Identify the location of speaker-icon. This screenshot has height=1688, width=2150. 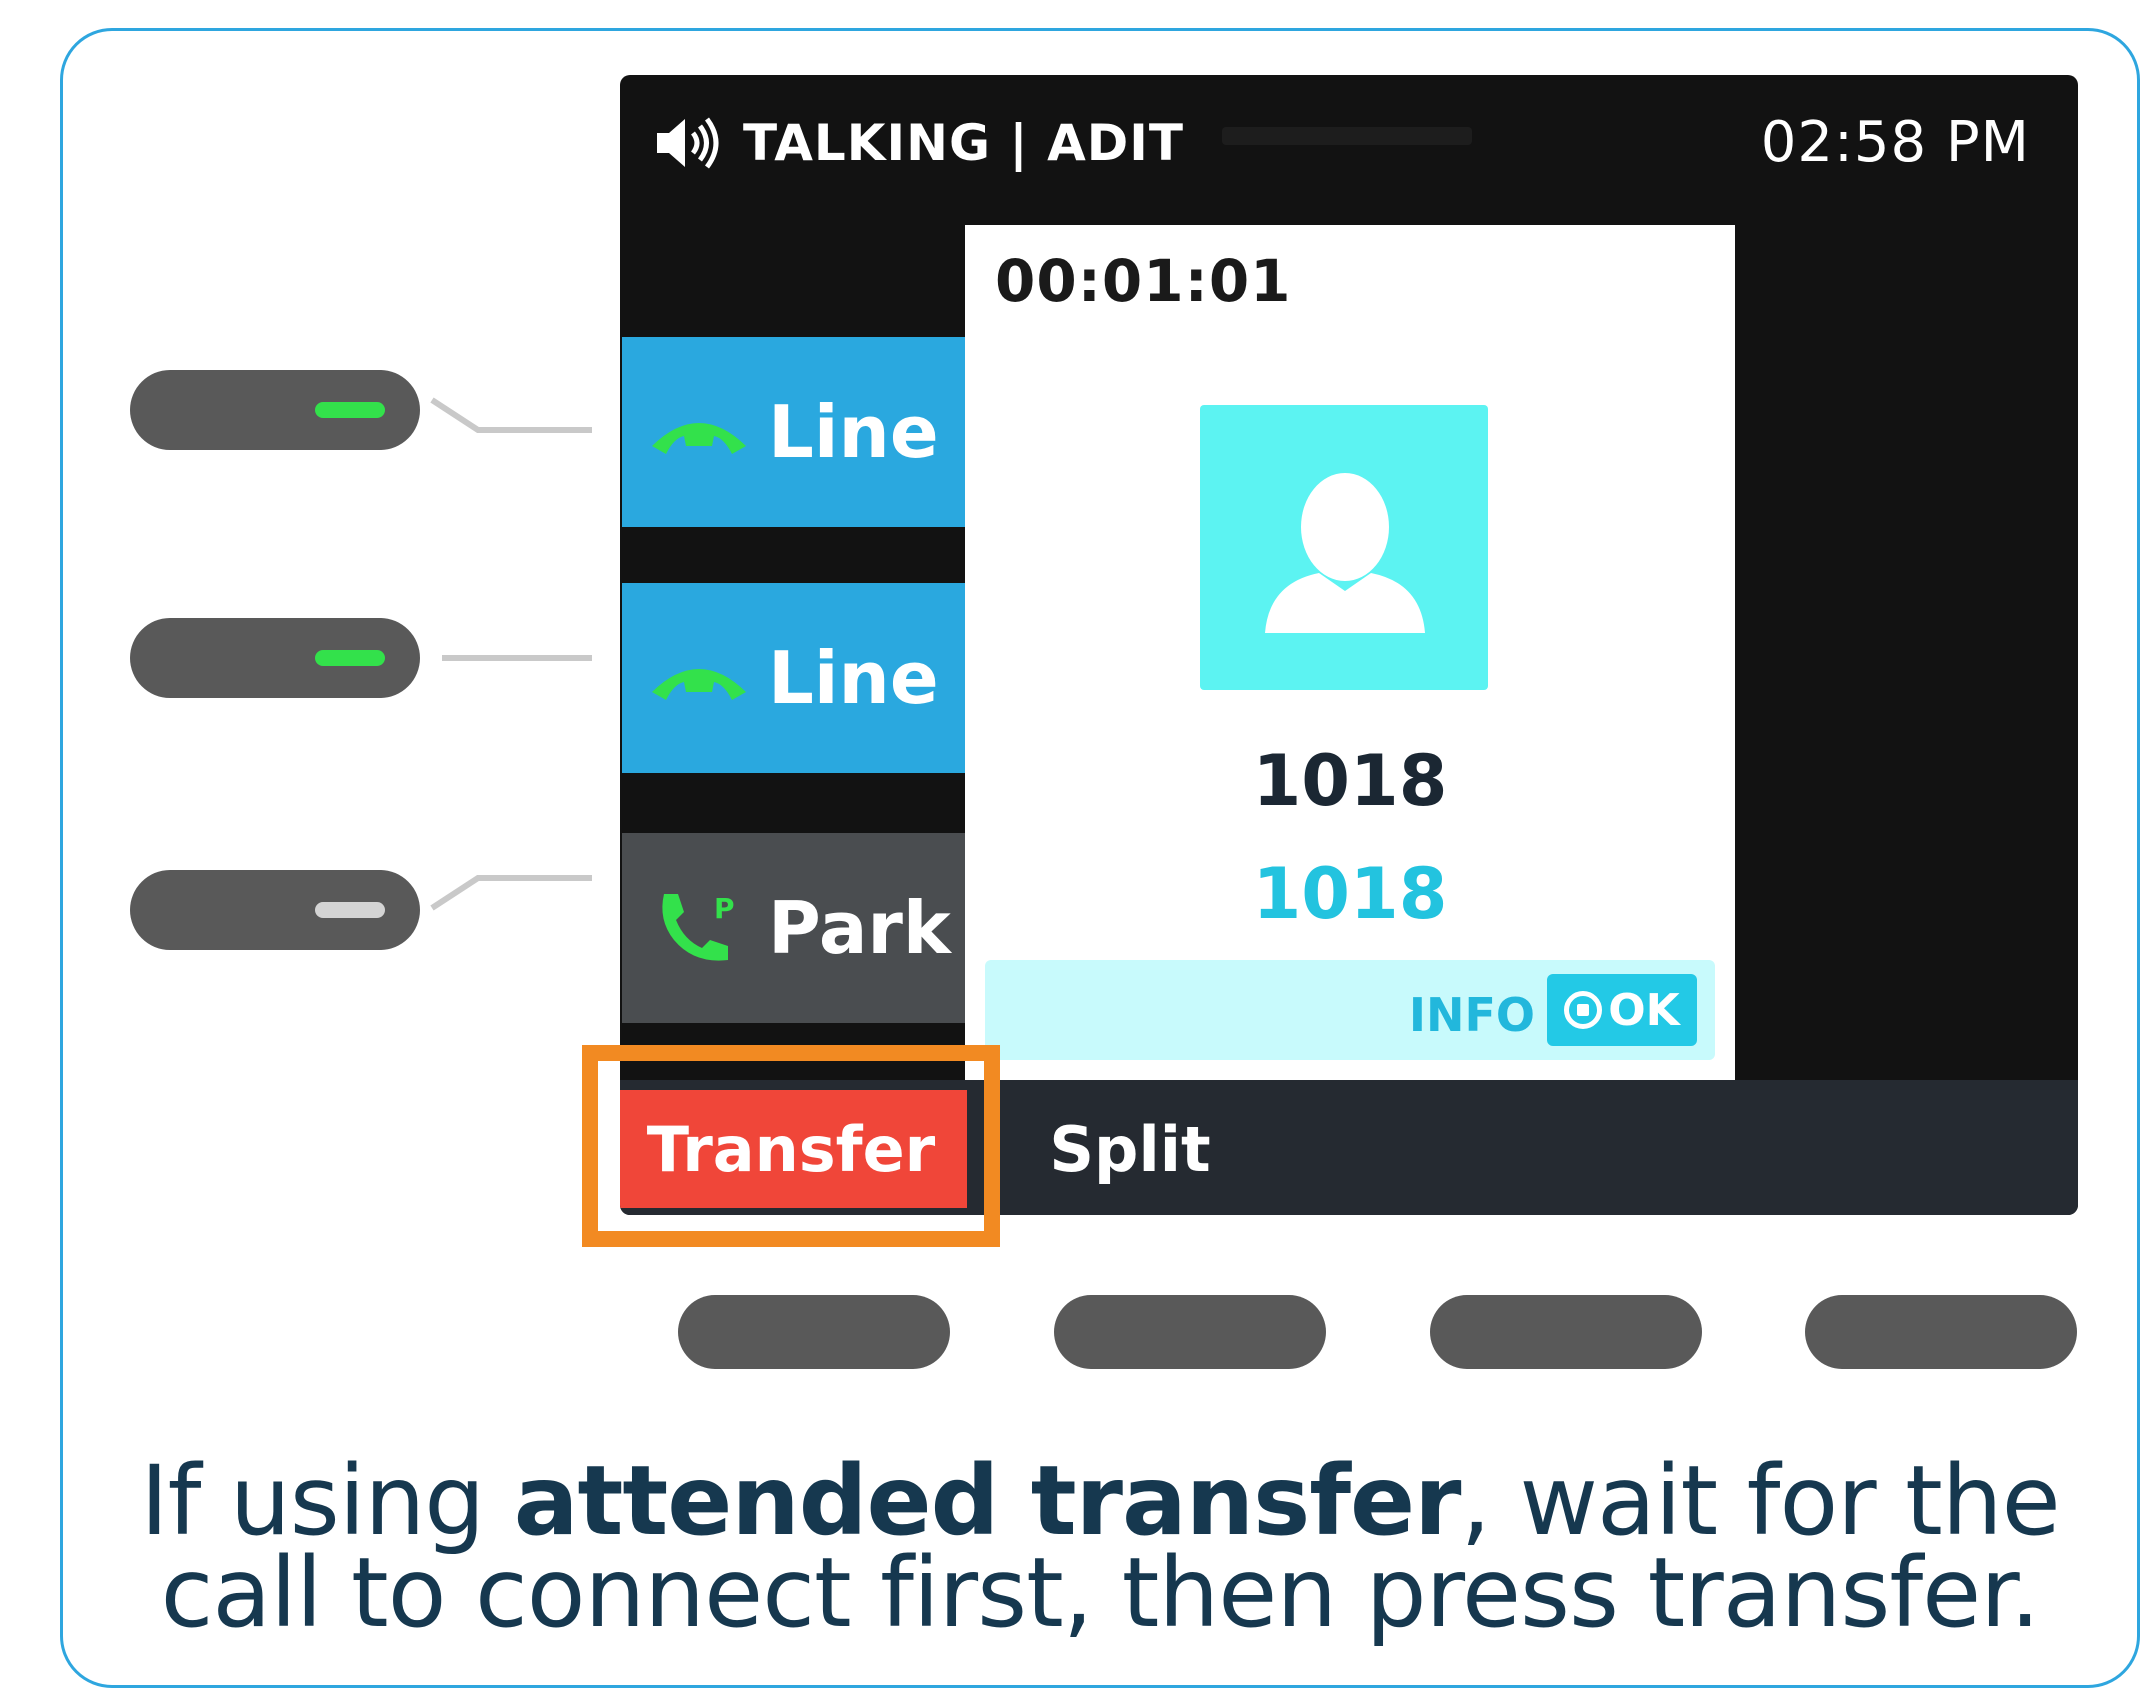
(688, 143).